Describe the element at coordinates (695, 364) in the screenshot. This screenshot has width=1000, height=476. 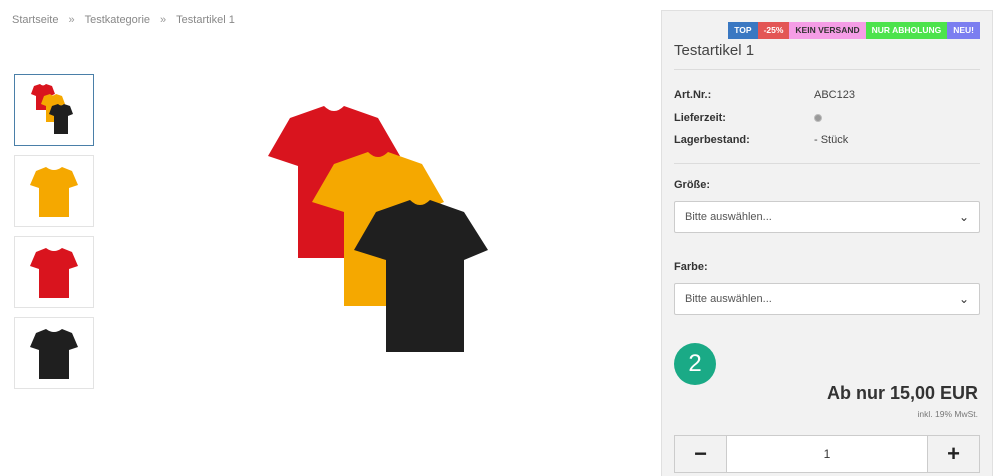
I see `step-number-badge: 2` at that location.